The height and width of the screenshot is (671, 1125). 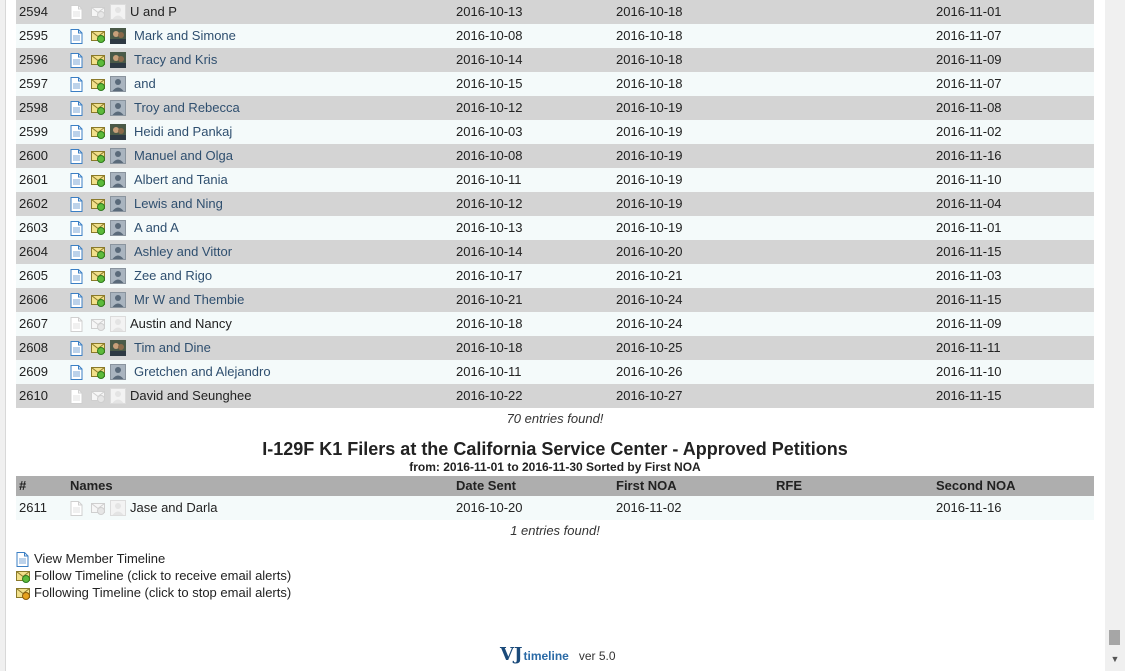 What do you see at coordinates (975, 486) in the screenshot?
I see `header-second-noa: Second NOA` at bounding box center [975, 486].